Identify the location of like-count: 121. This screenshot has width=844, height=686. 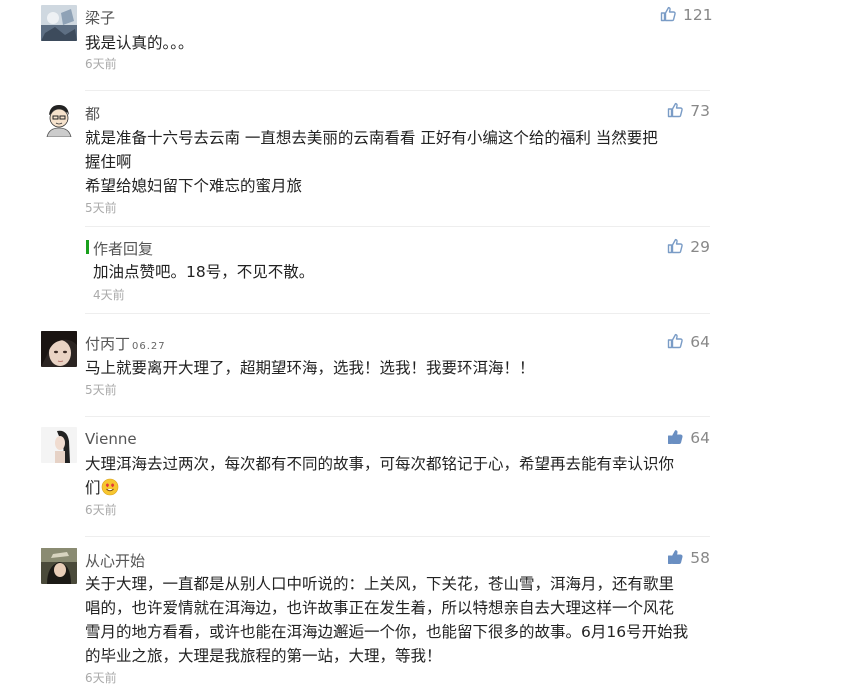
(698, 15).